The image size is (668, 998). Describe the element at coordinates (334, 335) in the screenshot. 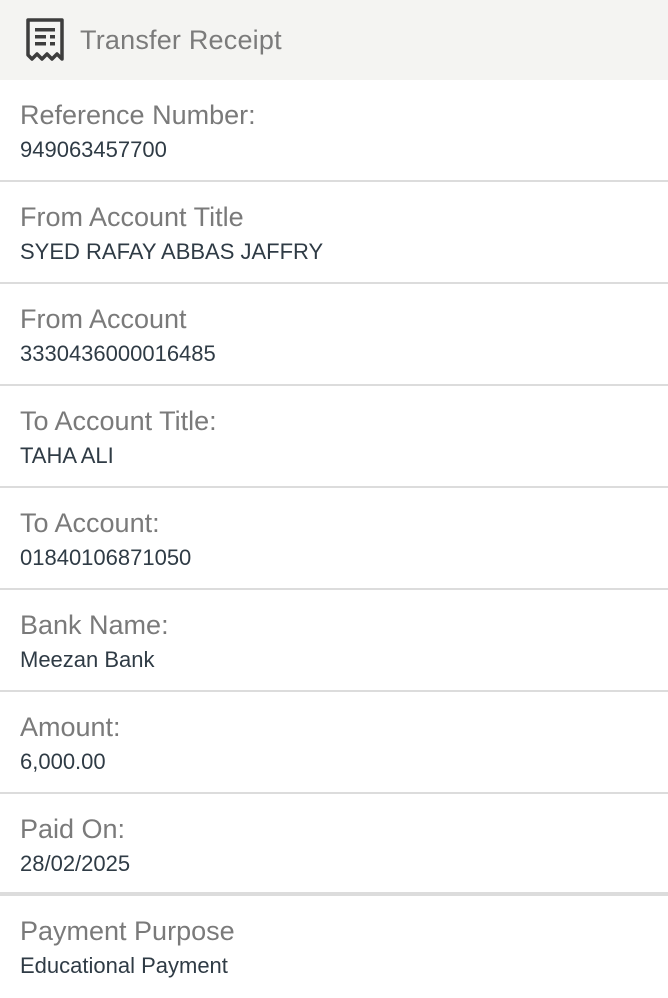

I see `from-account-row: From Account 3330436000016485` at that location.